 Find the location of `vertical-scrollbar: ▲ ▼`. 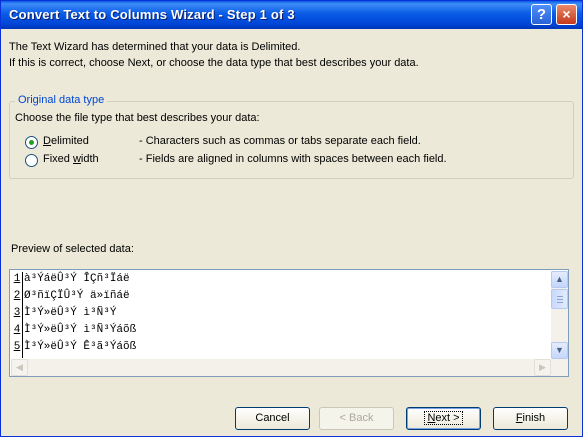

vertical-scrollbar: ▲ ▼ is located at coordinates (559, 315).